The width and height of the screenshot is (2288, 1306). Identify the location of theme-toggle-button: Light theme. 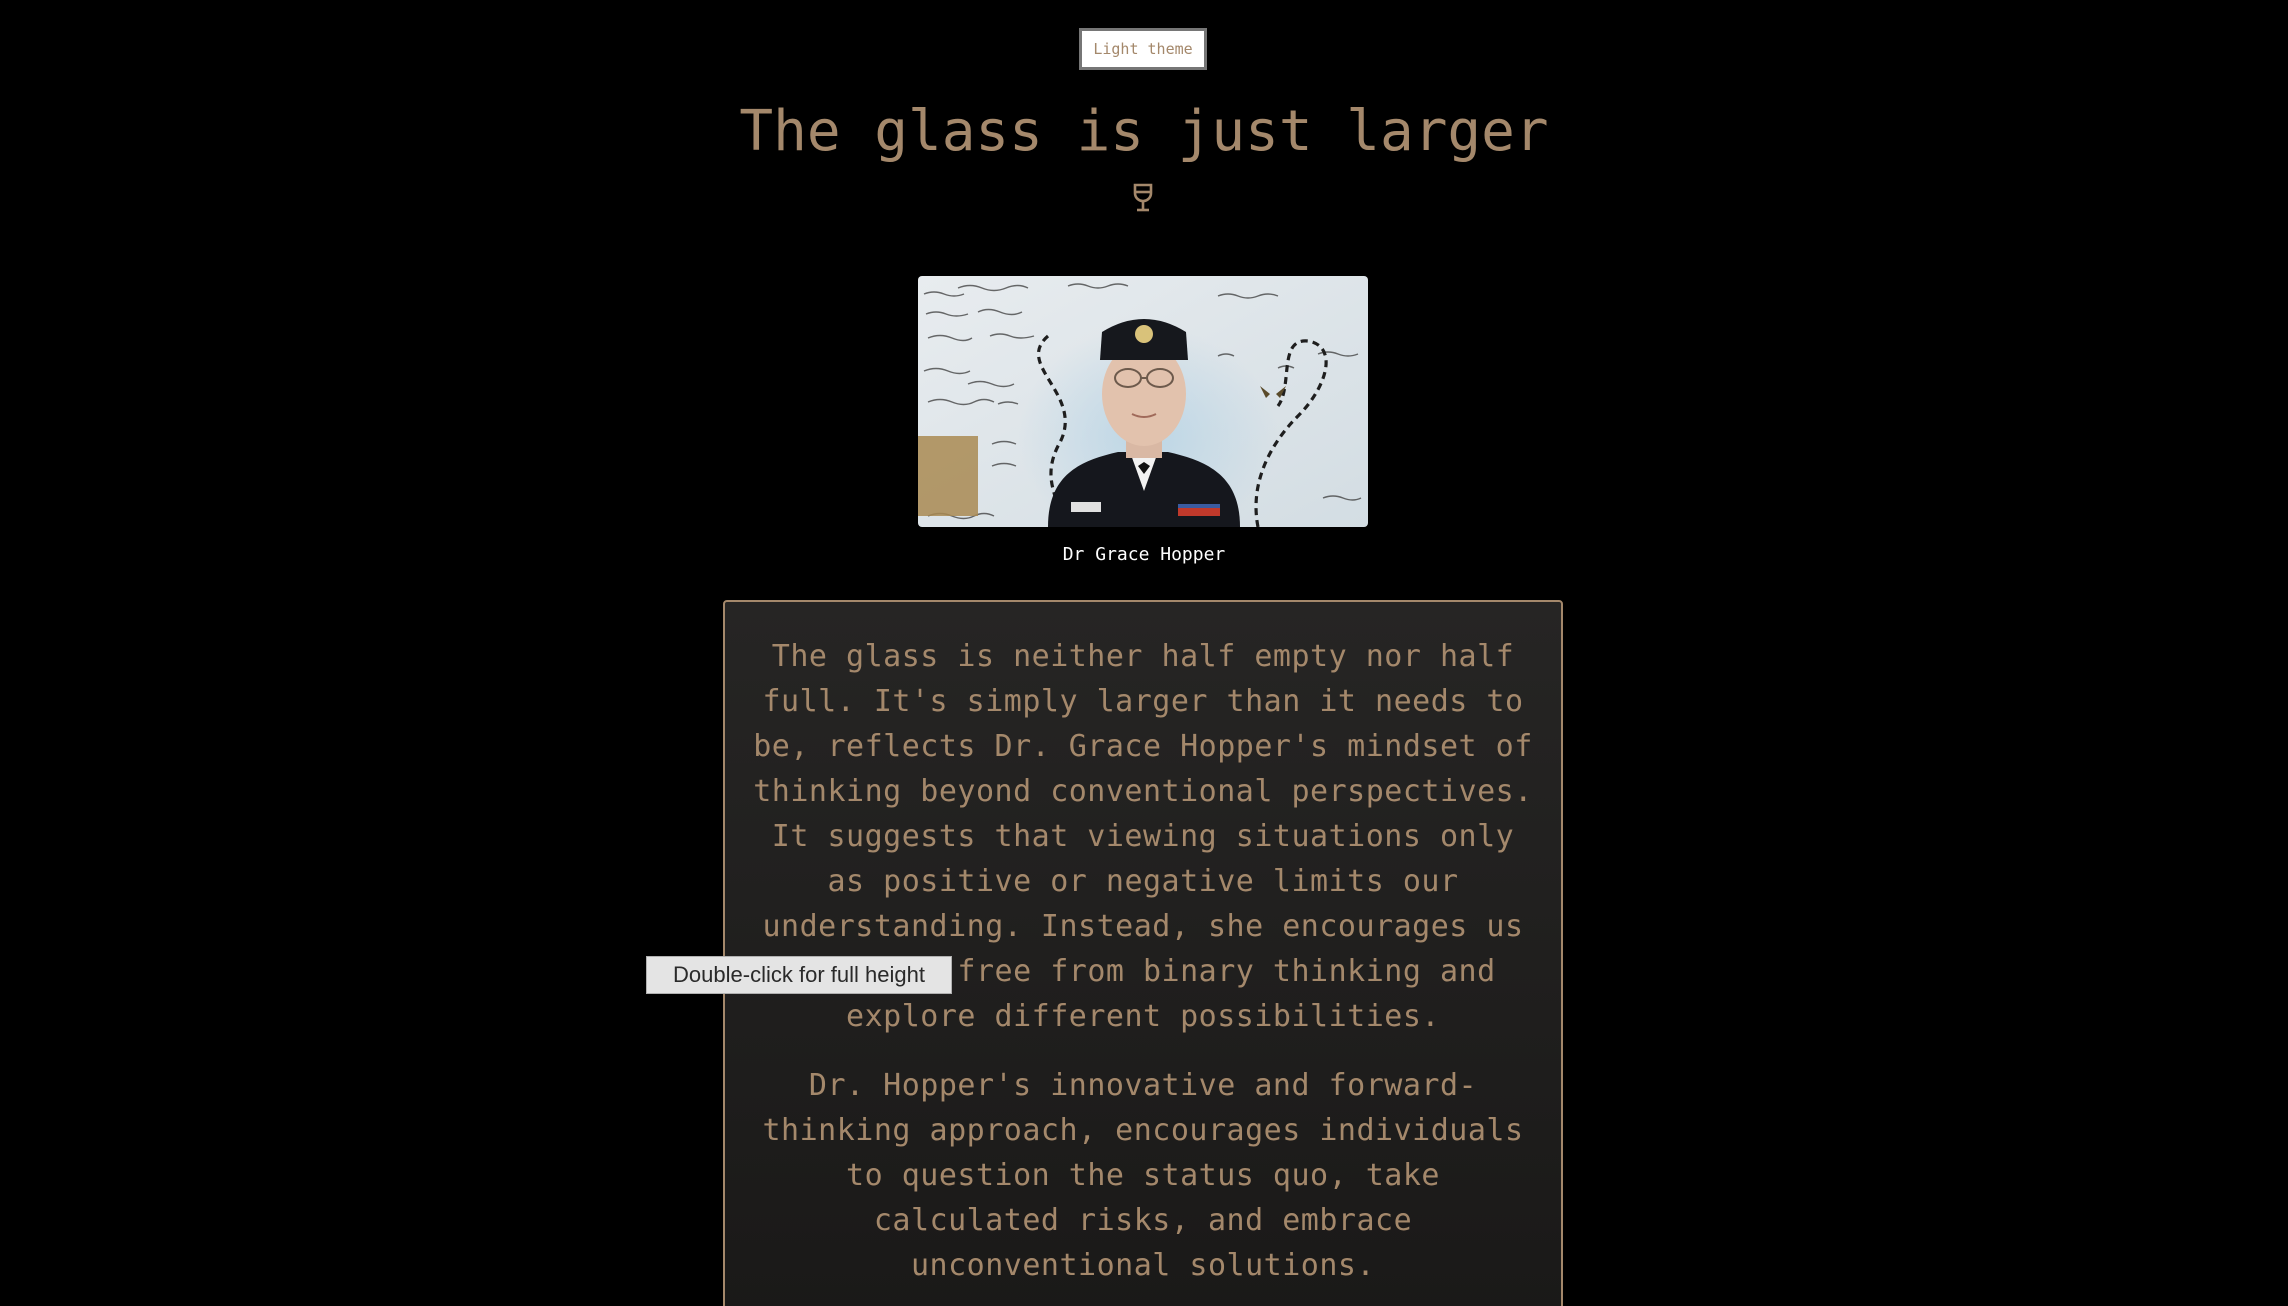
(1143, 49).